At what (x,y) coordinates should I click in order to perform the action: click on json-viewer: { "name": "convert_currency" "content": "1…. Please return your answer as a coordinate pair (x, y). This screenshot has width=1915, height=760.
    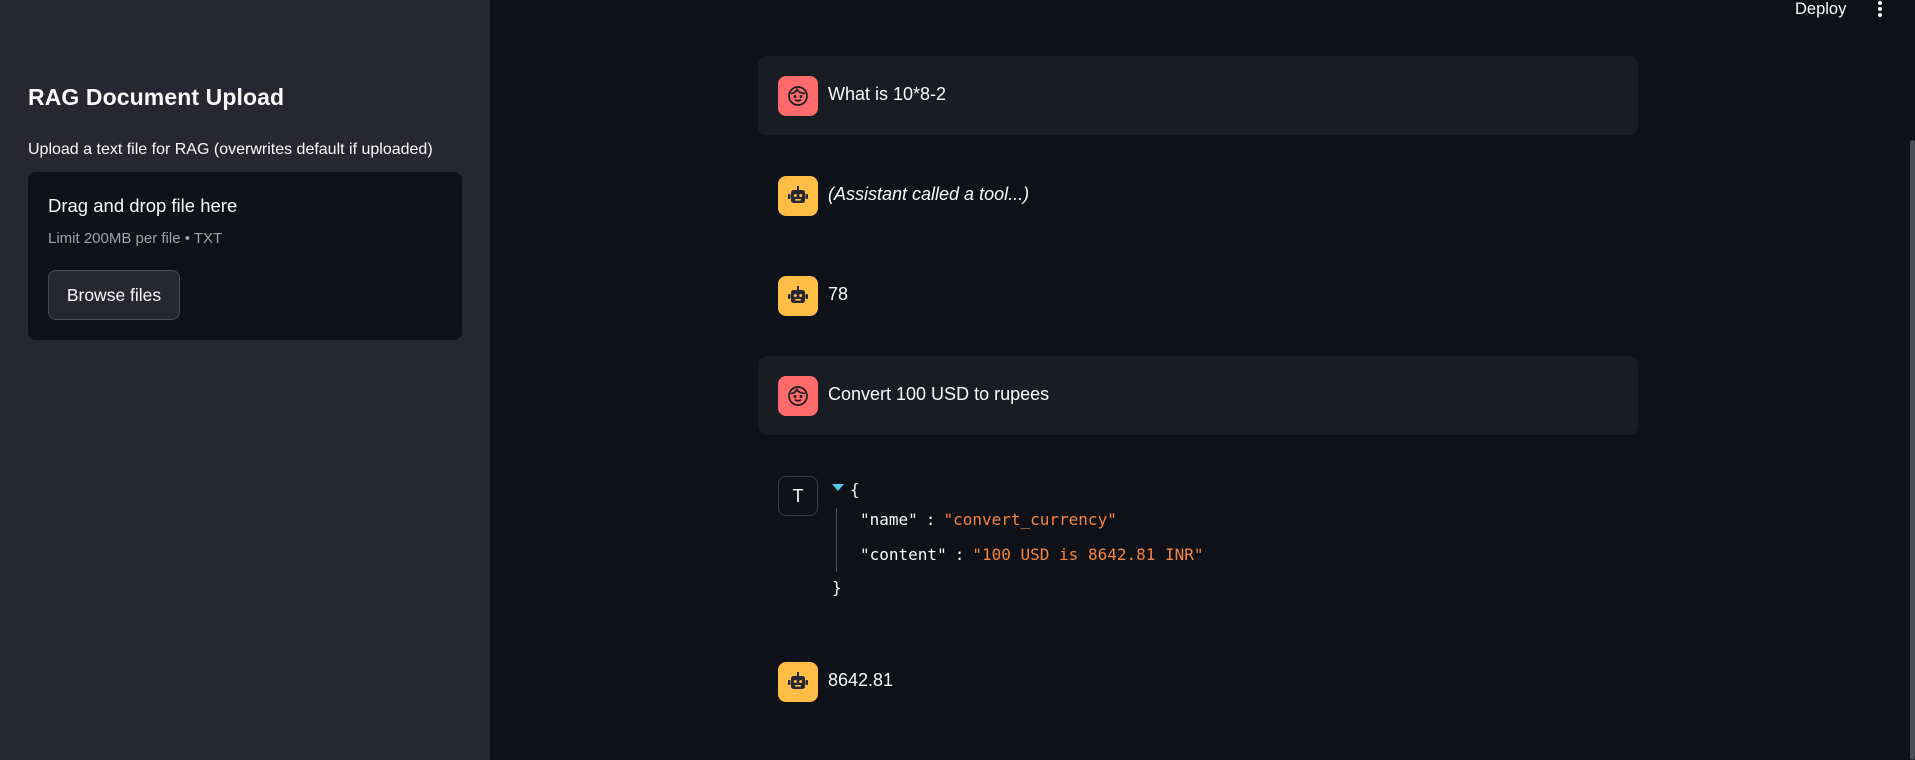
    Looking at the image, I should click on (1078, 543).